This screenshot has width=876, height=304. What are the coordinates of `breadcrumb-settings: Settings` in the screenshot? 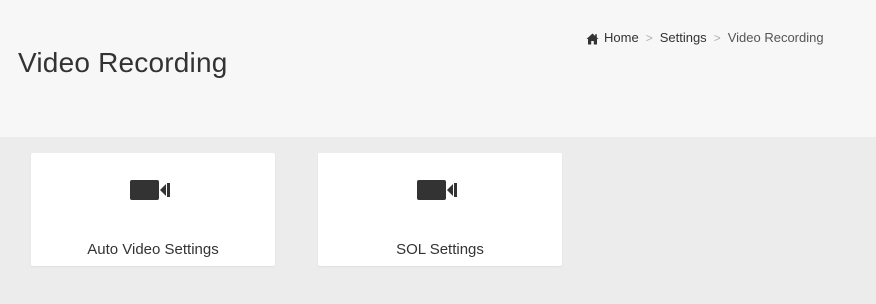 It's located at (683, 37).